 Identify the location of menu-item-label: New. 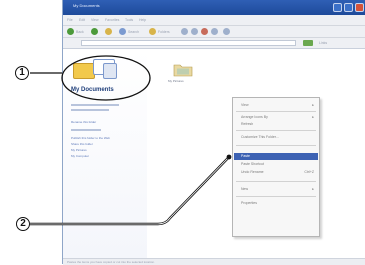
(245, 189).